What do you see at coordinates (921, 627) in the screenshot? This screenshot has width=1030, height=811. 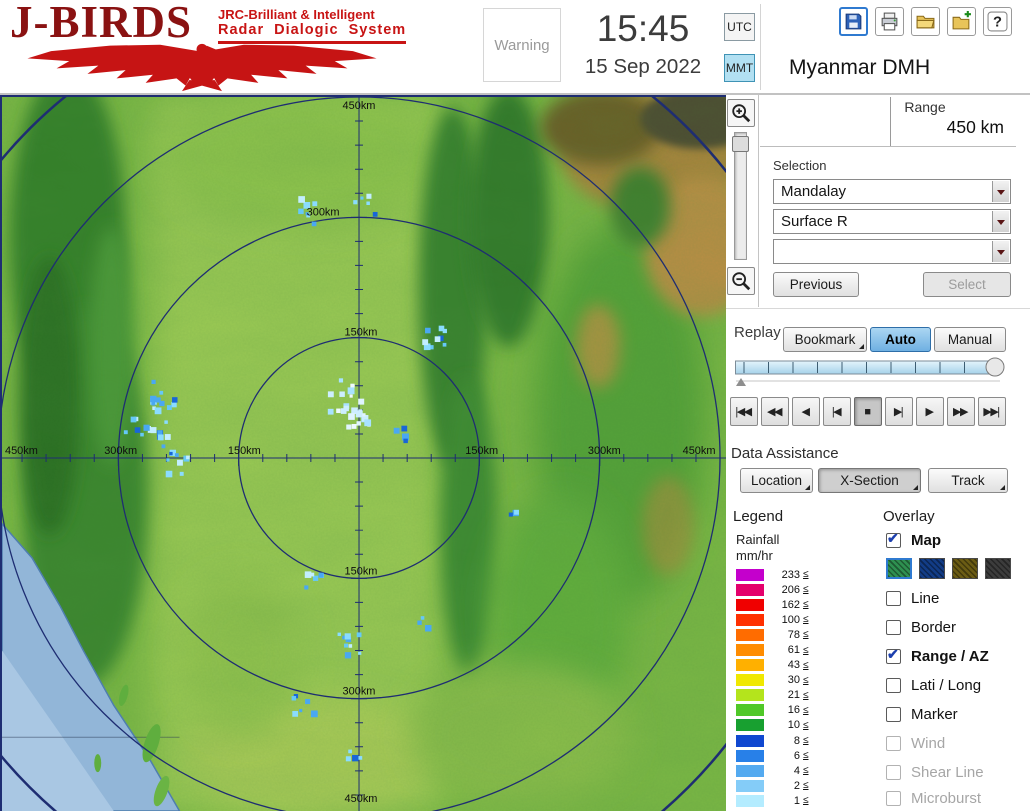 I see `overlay-item-border: Border` at bounding box center [921, 627].